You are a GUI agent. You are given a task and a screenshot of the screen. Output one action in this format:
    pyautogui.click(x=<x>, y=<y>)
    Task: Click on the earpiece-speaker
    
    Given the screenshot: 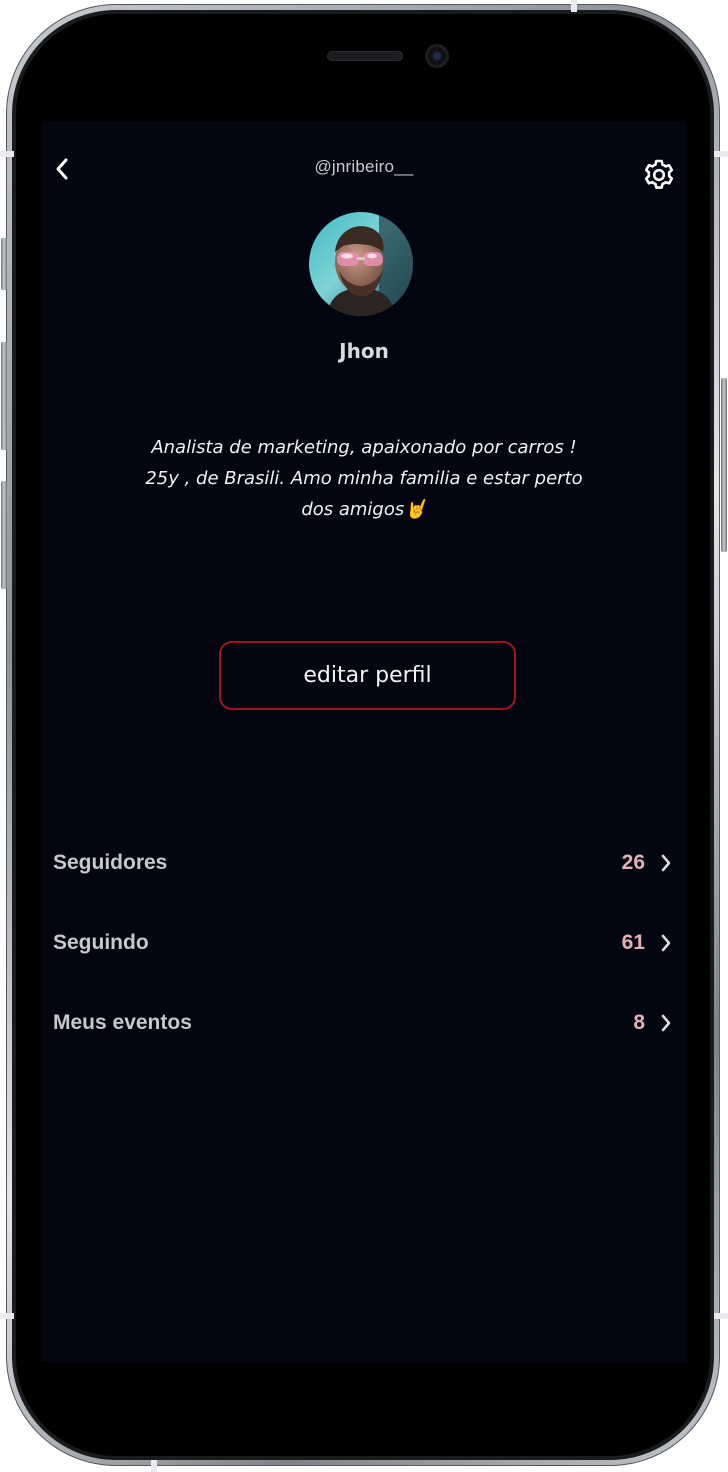 What is the action you would take?
    pyautogui.click(x=365, y=56)
    